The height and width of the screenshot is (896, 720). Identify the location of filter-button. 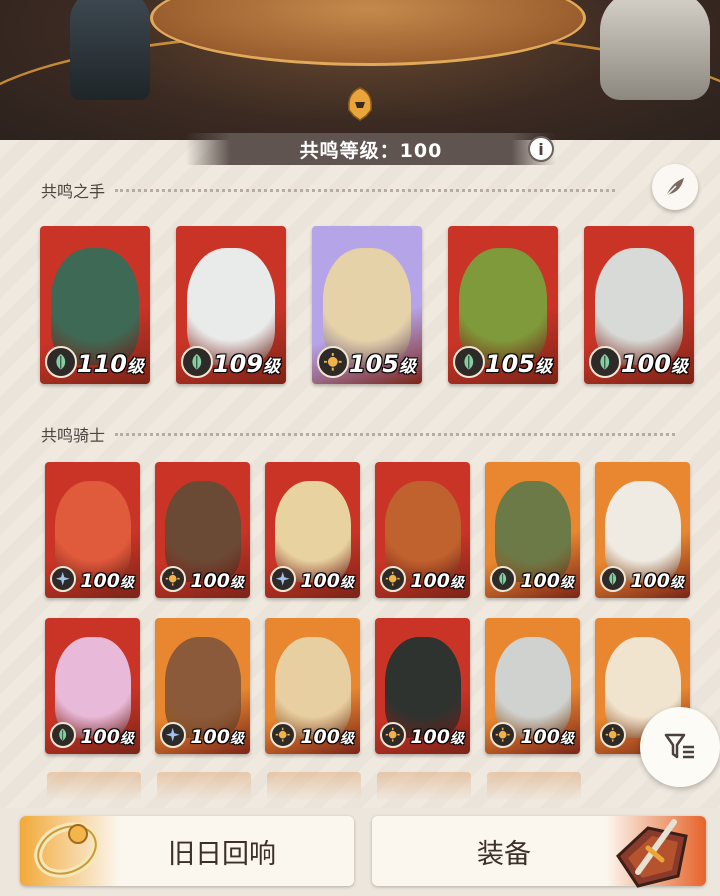
(680, 747).